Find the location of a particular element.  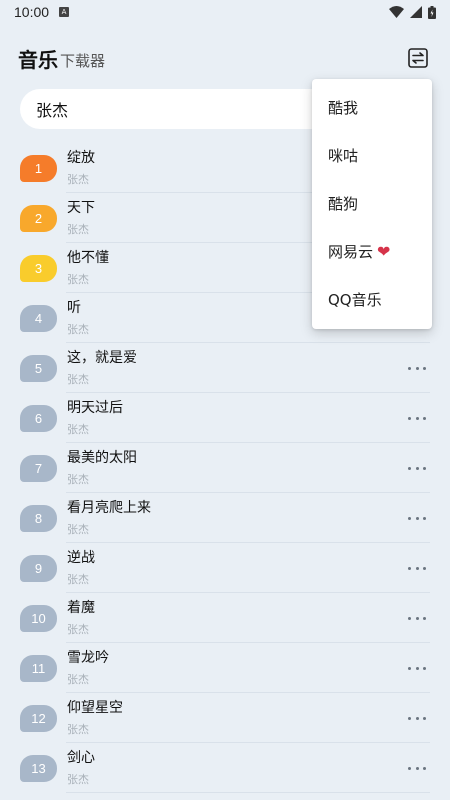

status-icons is located at coordinates (412, 12).